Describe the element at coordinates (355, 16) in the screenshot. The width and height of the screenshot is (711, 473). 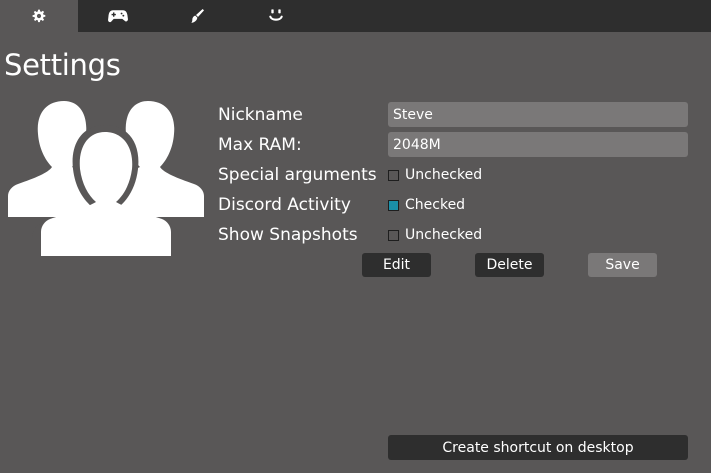
I see `tab-bar` at that location.